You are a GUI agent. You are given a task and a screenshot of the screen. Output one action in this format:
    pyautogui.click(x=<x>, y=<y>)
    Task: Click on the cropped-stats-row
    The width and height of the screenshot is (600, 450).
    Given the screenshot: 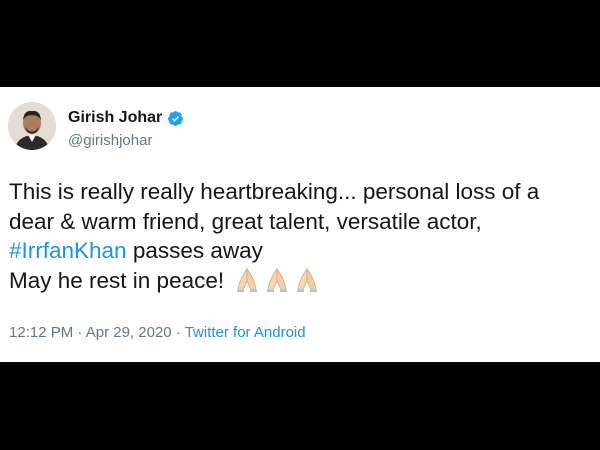 What is the action you would take?
    pyautogui.click(x=300, y=359)
    